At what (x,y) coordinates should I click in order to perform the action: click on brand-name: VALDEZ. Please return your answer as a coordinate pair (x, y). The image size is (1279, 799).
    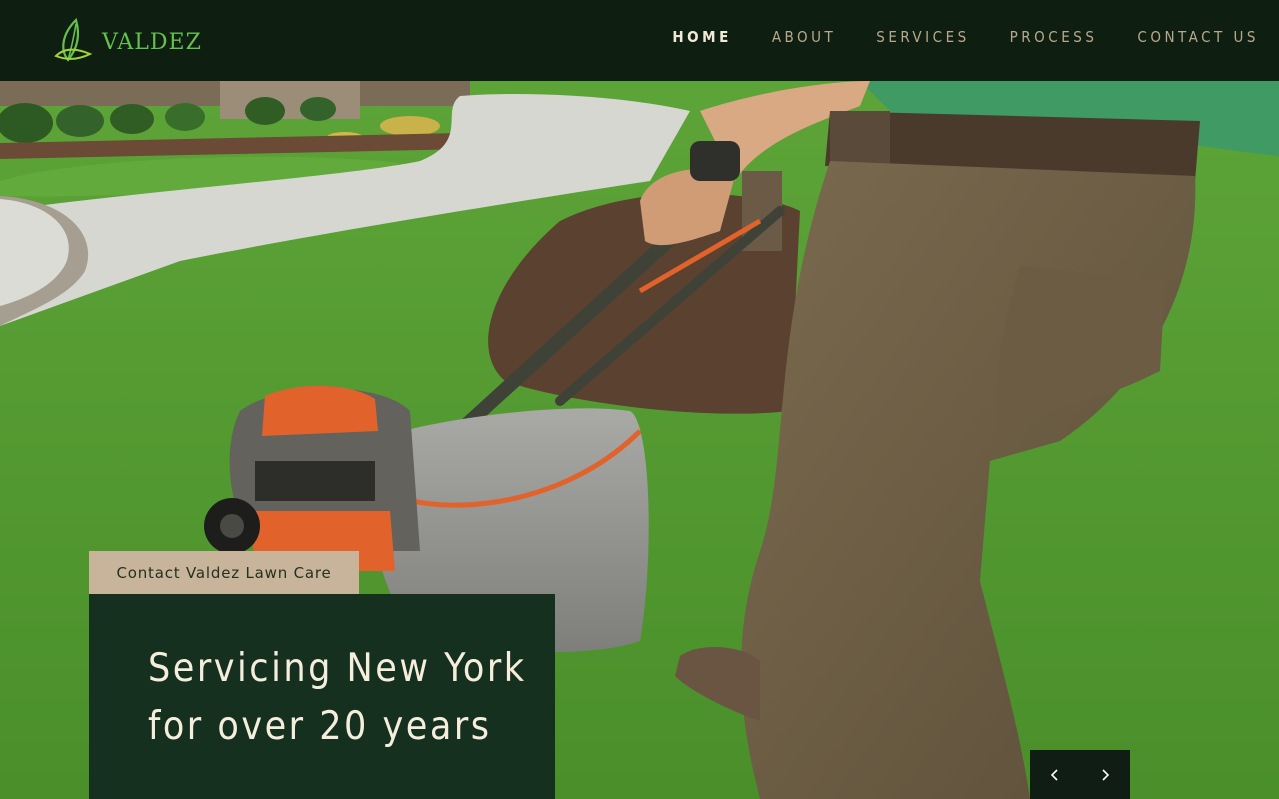
    Looking at the image, I should click on (152, 42).